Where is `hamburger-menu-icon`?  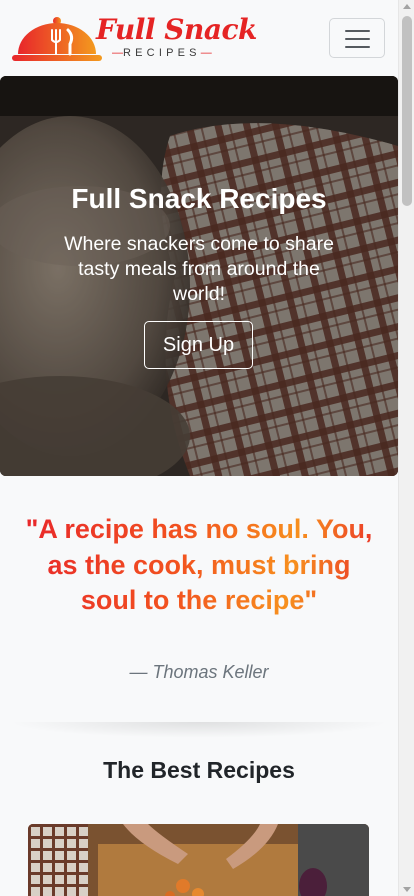 hamburger-menu-icon is located at coordinates (357, 31).